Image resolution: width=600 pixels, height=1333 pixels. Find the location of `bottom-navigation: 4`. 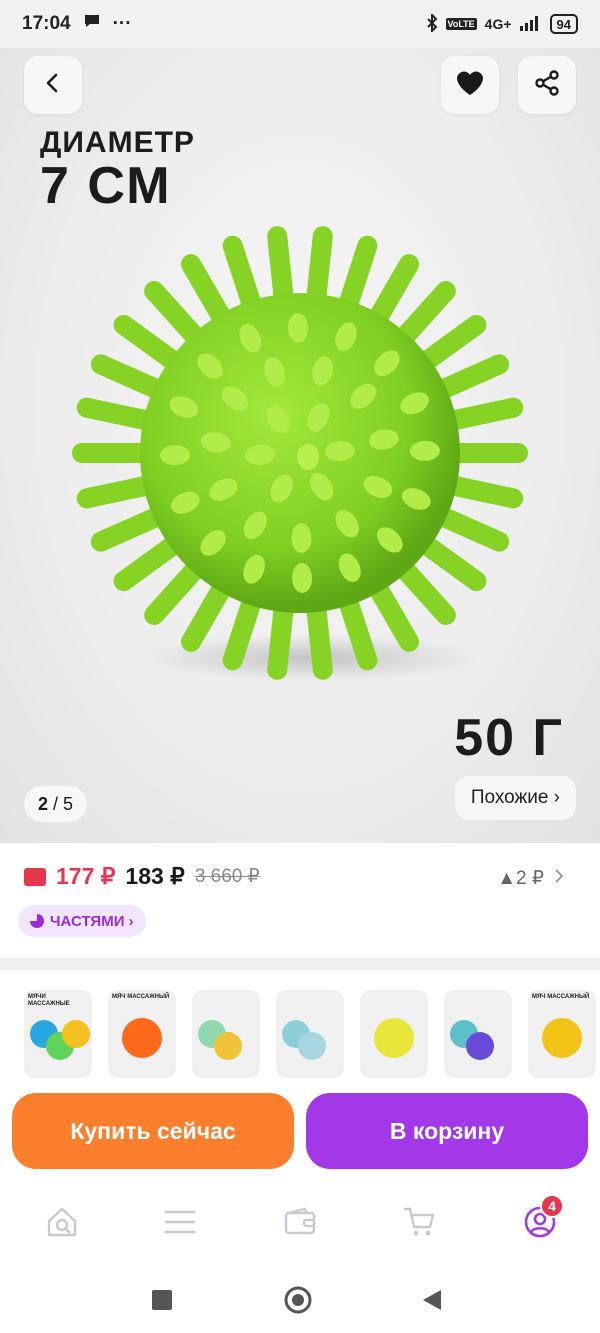

bottom-navigation: 4 is located at coordinates (300, 1223).